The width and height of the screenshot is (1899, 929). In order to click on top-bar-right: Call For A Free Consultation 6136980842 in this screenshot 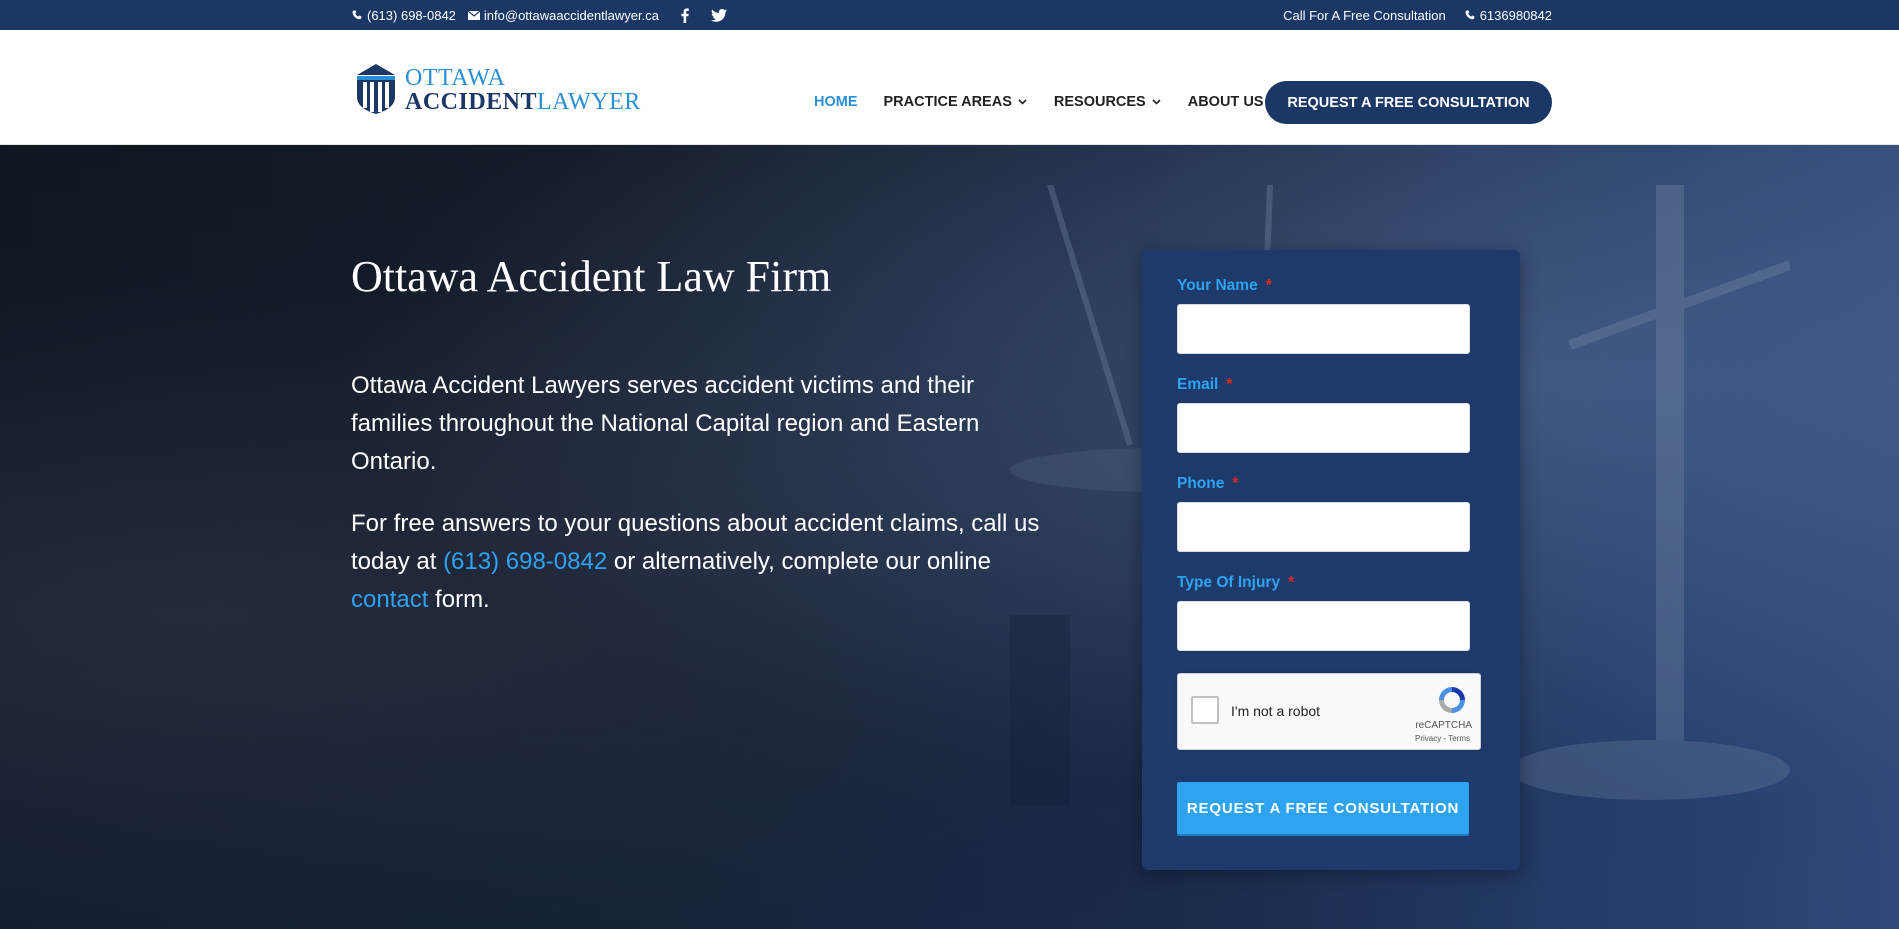, I will do `click(1417, 15)`.